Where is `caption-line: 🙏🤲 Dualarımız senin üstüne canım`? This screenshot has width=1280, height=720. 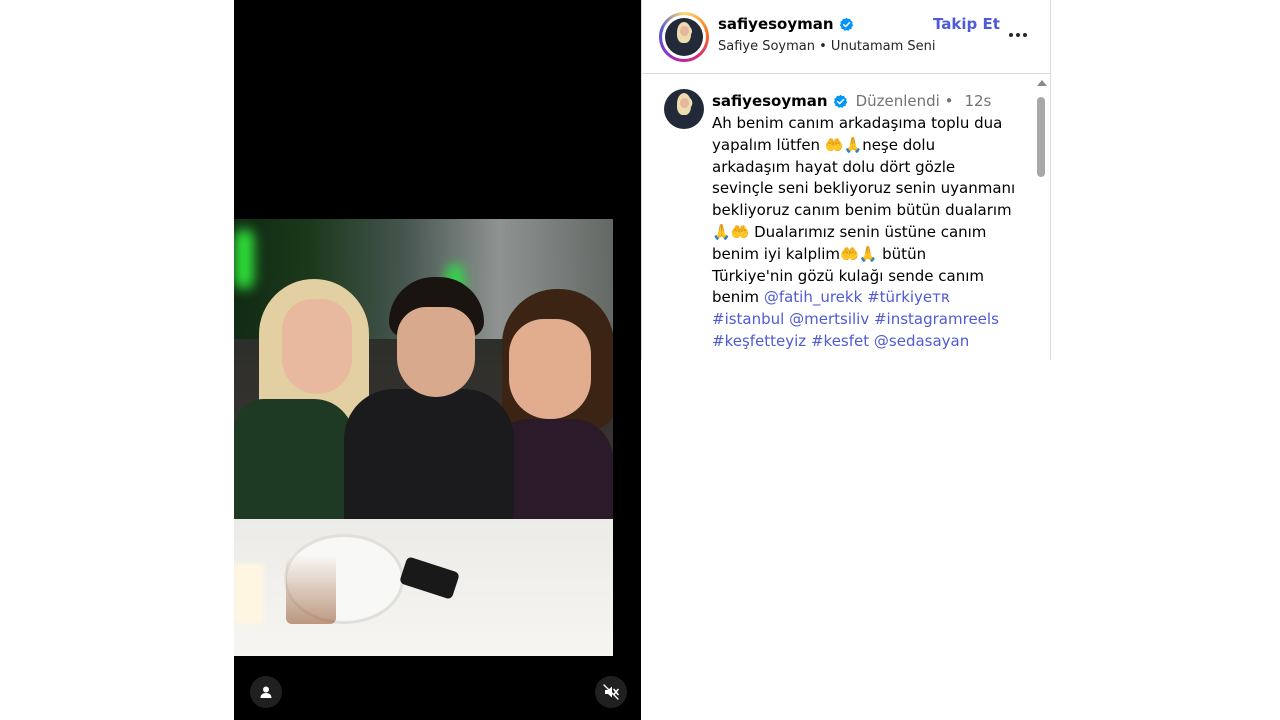 caption-line: 🙏🤲 Dualarımız senin üstüne canım is located at coordinates (849, 231).